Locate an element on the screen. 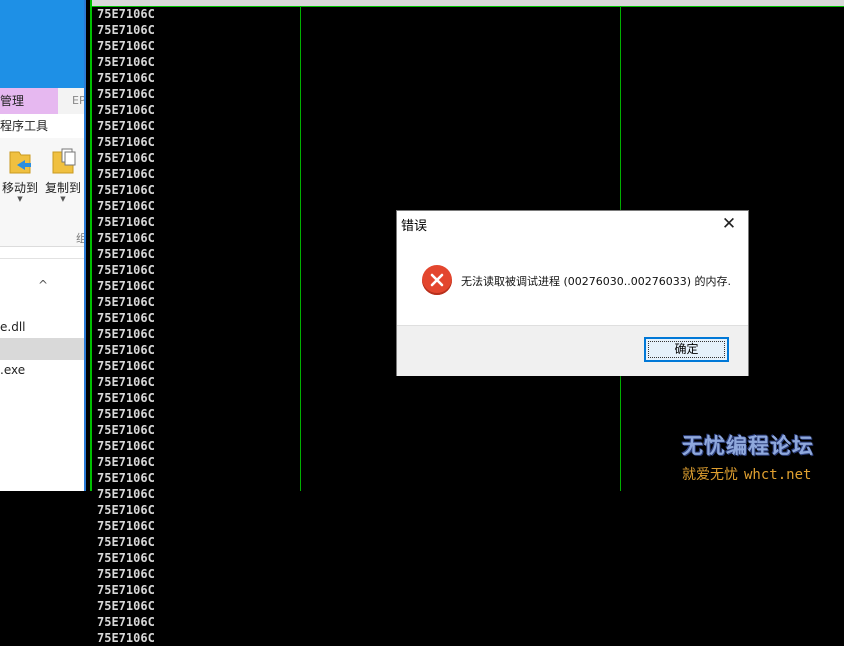 Image resolution: width=844 pixels, height=646 pixels. column-divider is located at coordinates (300, 248).